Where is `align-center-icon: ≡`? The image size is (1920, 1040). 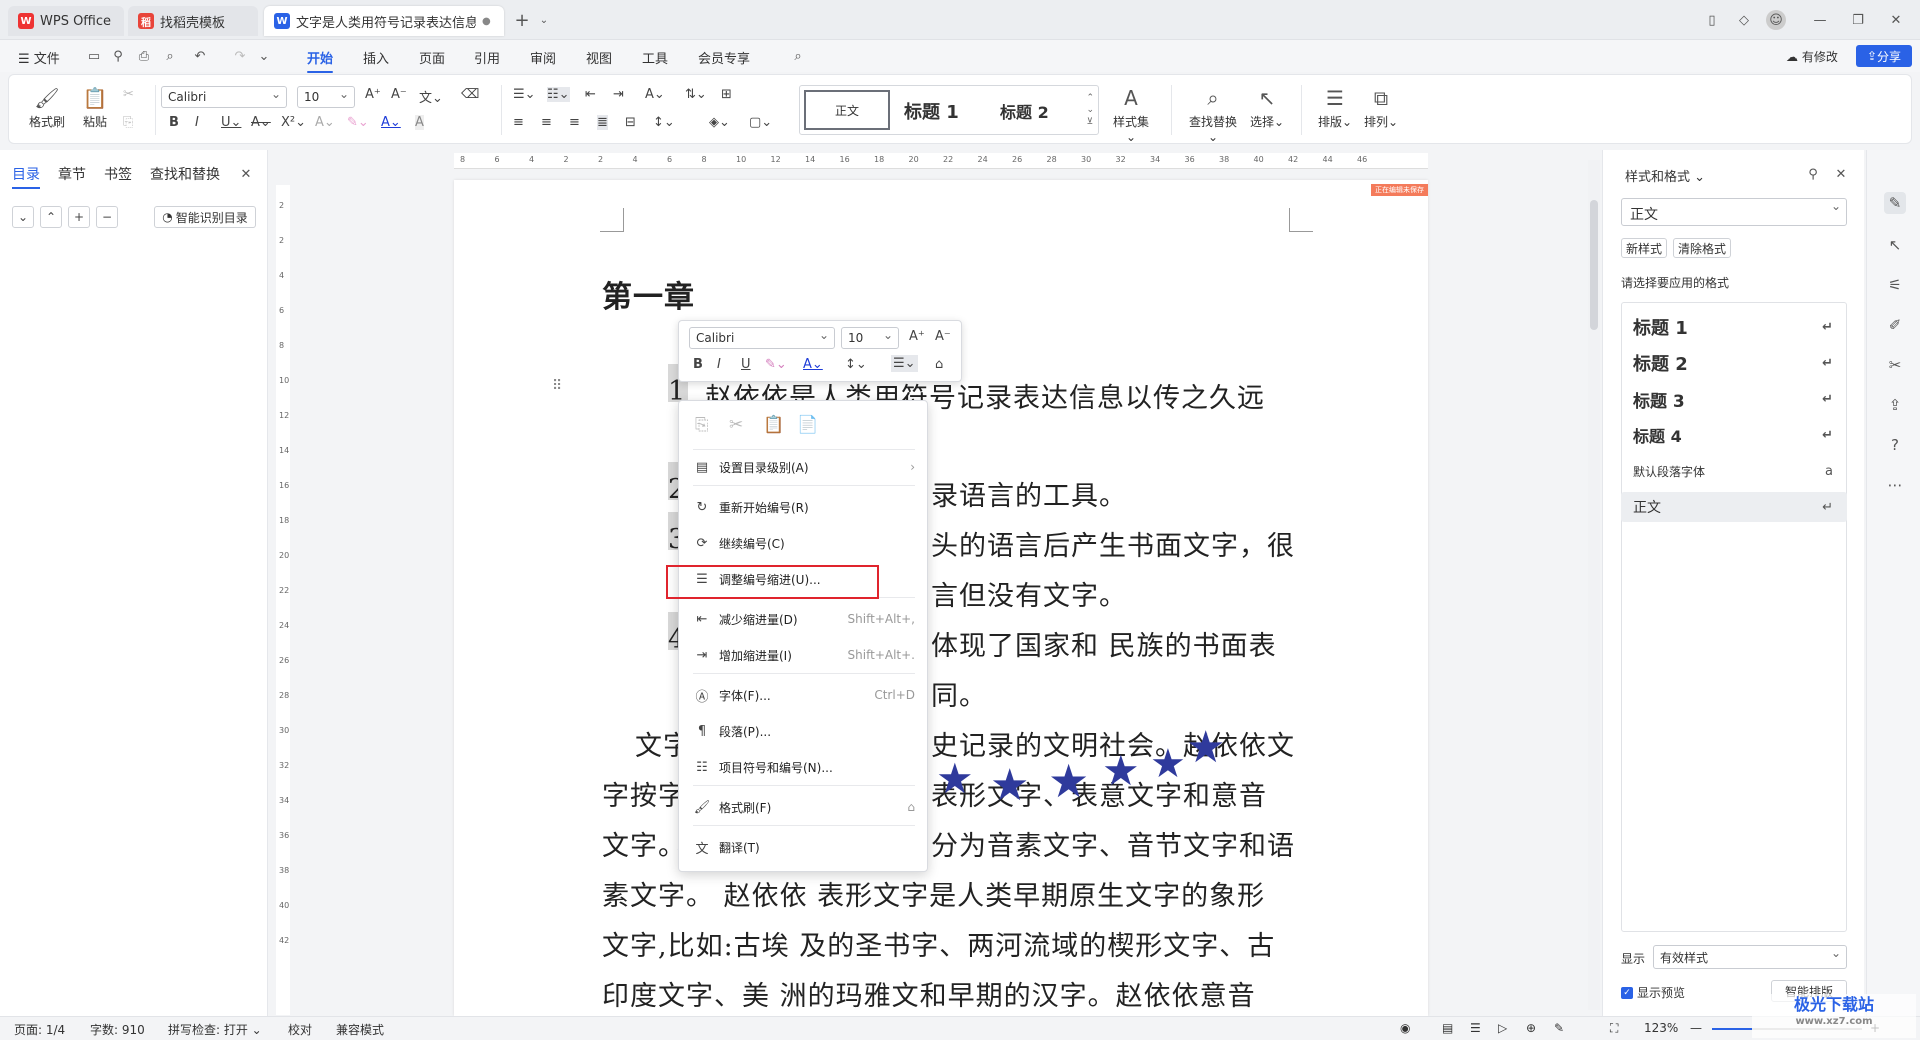
align-center-icon: ≡ is located at coordinates (546, 122).